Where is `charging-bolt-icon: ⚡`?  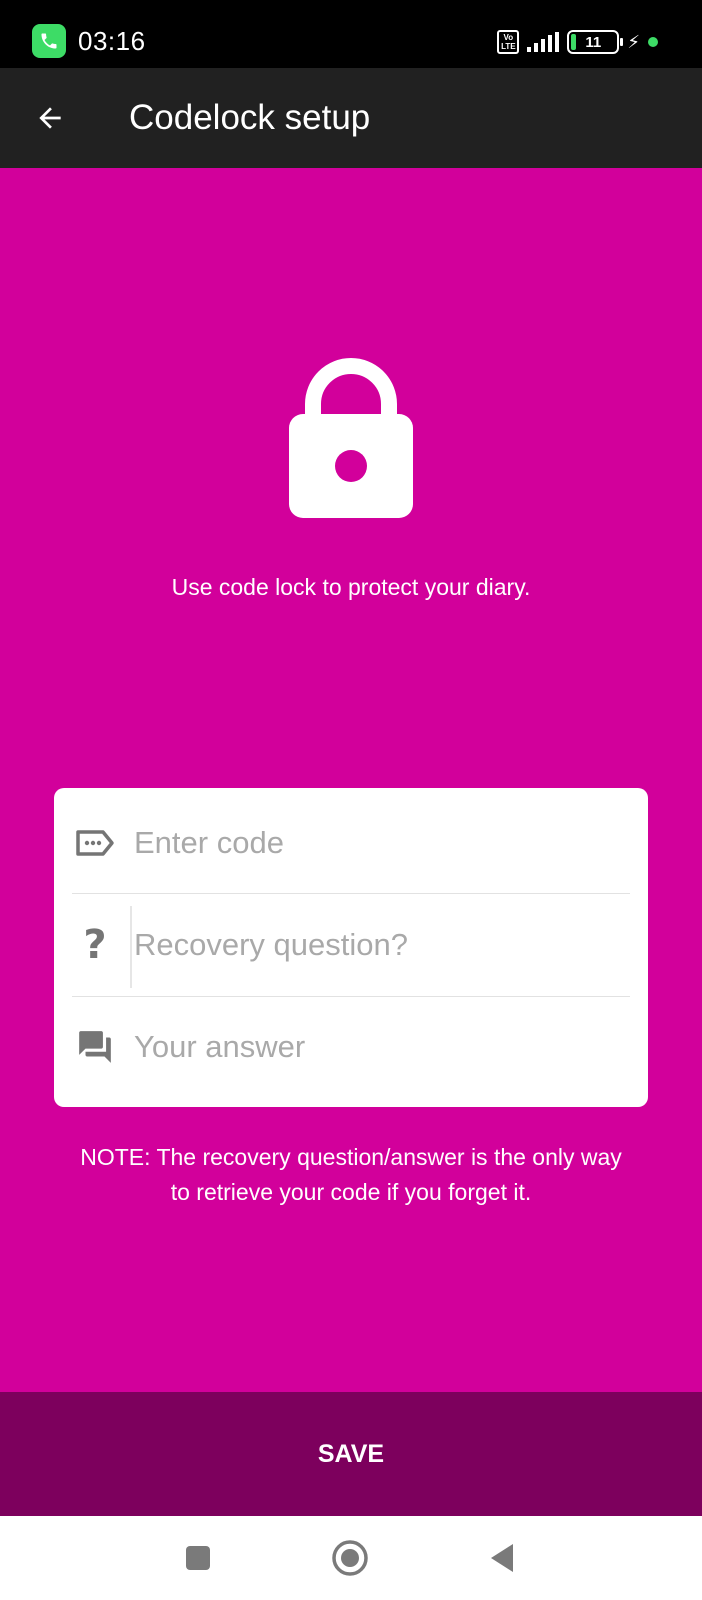
charging-bolt-icon: ⚡ is located at coordinates (633, 42).